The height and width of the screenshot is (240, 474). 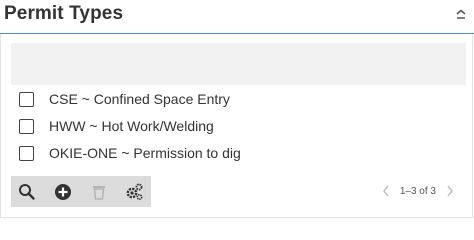 What do you see at coordinates (145, 153) in the screenshot?
I see `item-label: OKIE-ONE ~ Permission to dig` at bounding box center [145, 153].